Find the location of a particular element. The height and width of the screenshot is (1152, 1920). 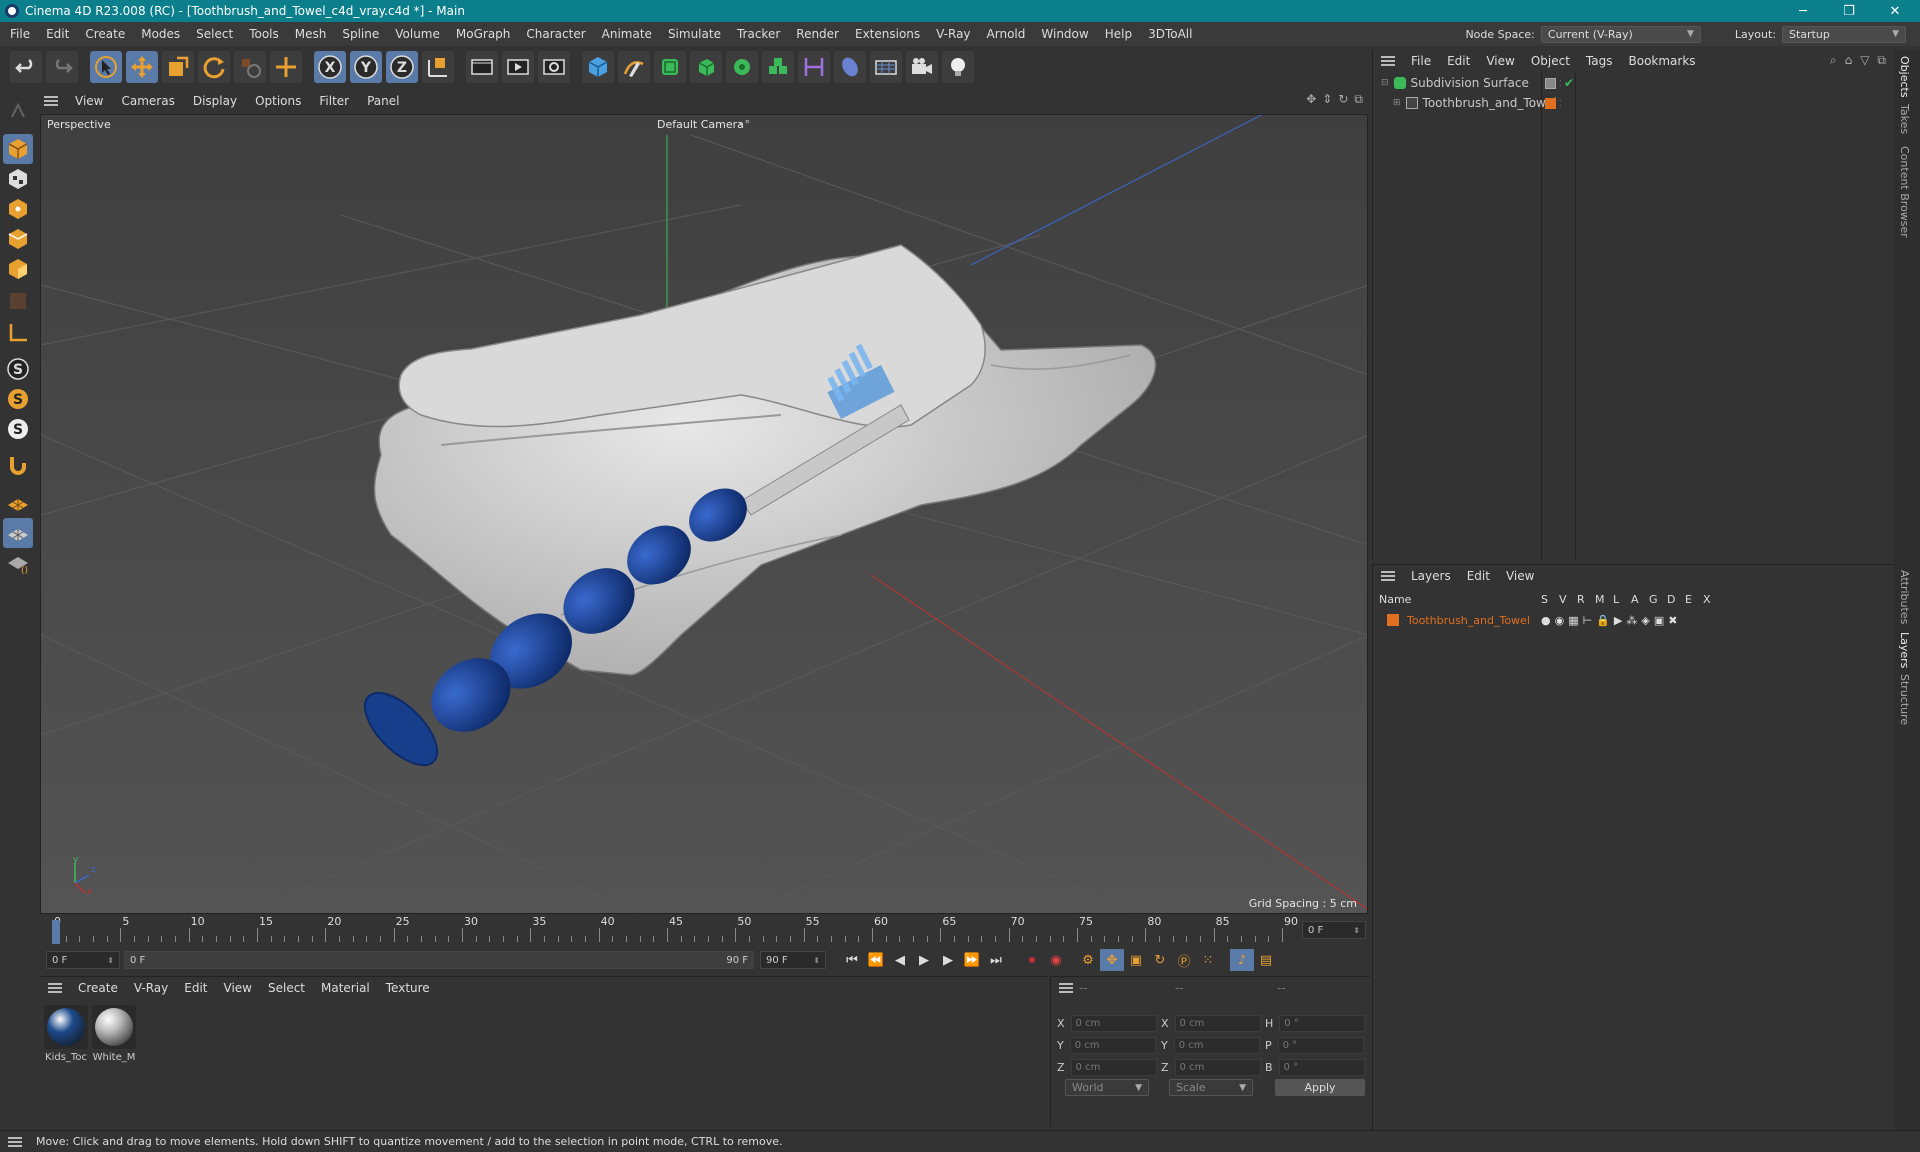

object-row-toothbrush: ⊞ Toothbrush_and_Towel ⁚ is located at coordinates (1633, 103).